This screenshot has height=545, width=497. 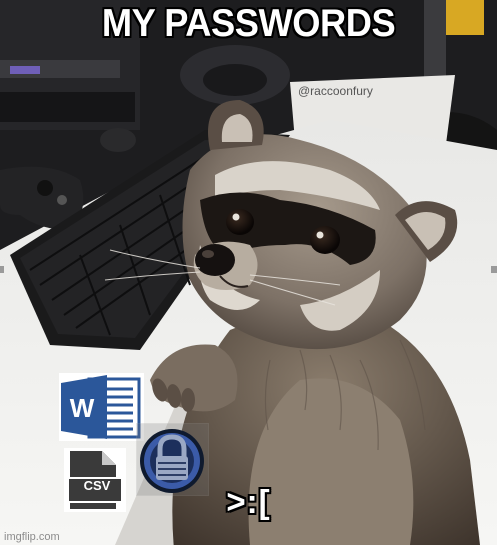 What do you see at coordinates (101, 407) in the screenshot?
I see `word-document-icon: W` at bounding box center [101, 407].